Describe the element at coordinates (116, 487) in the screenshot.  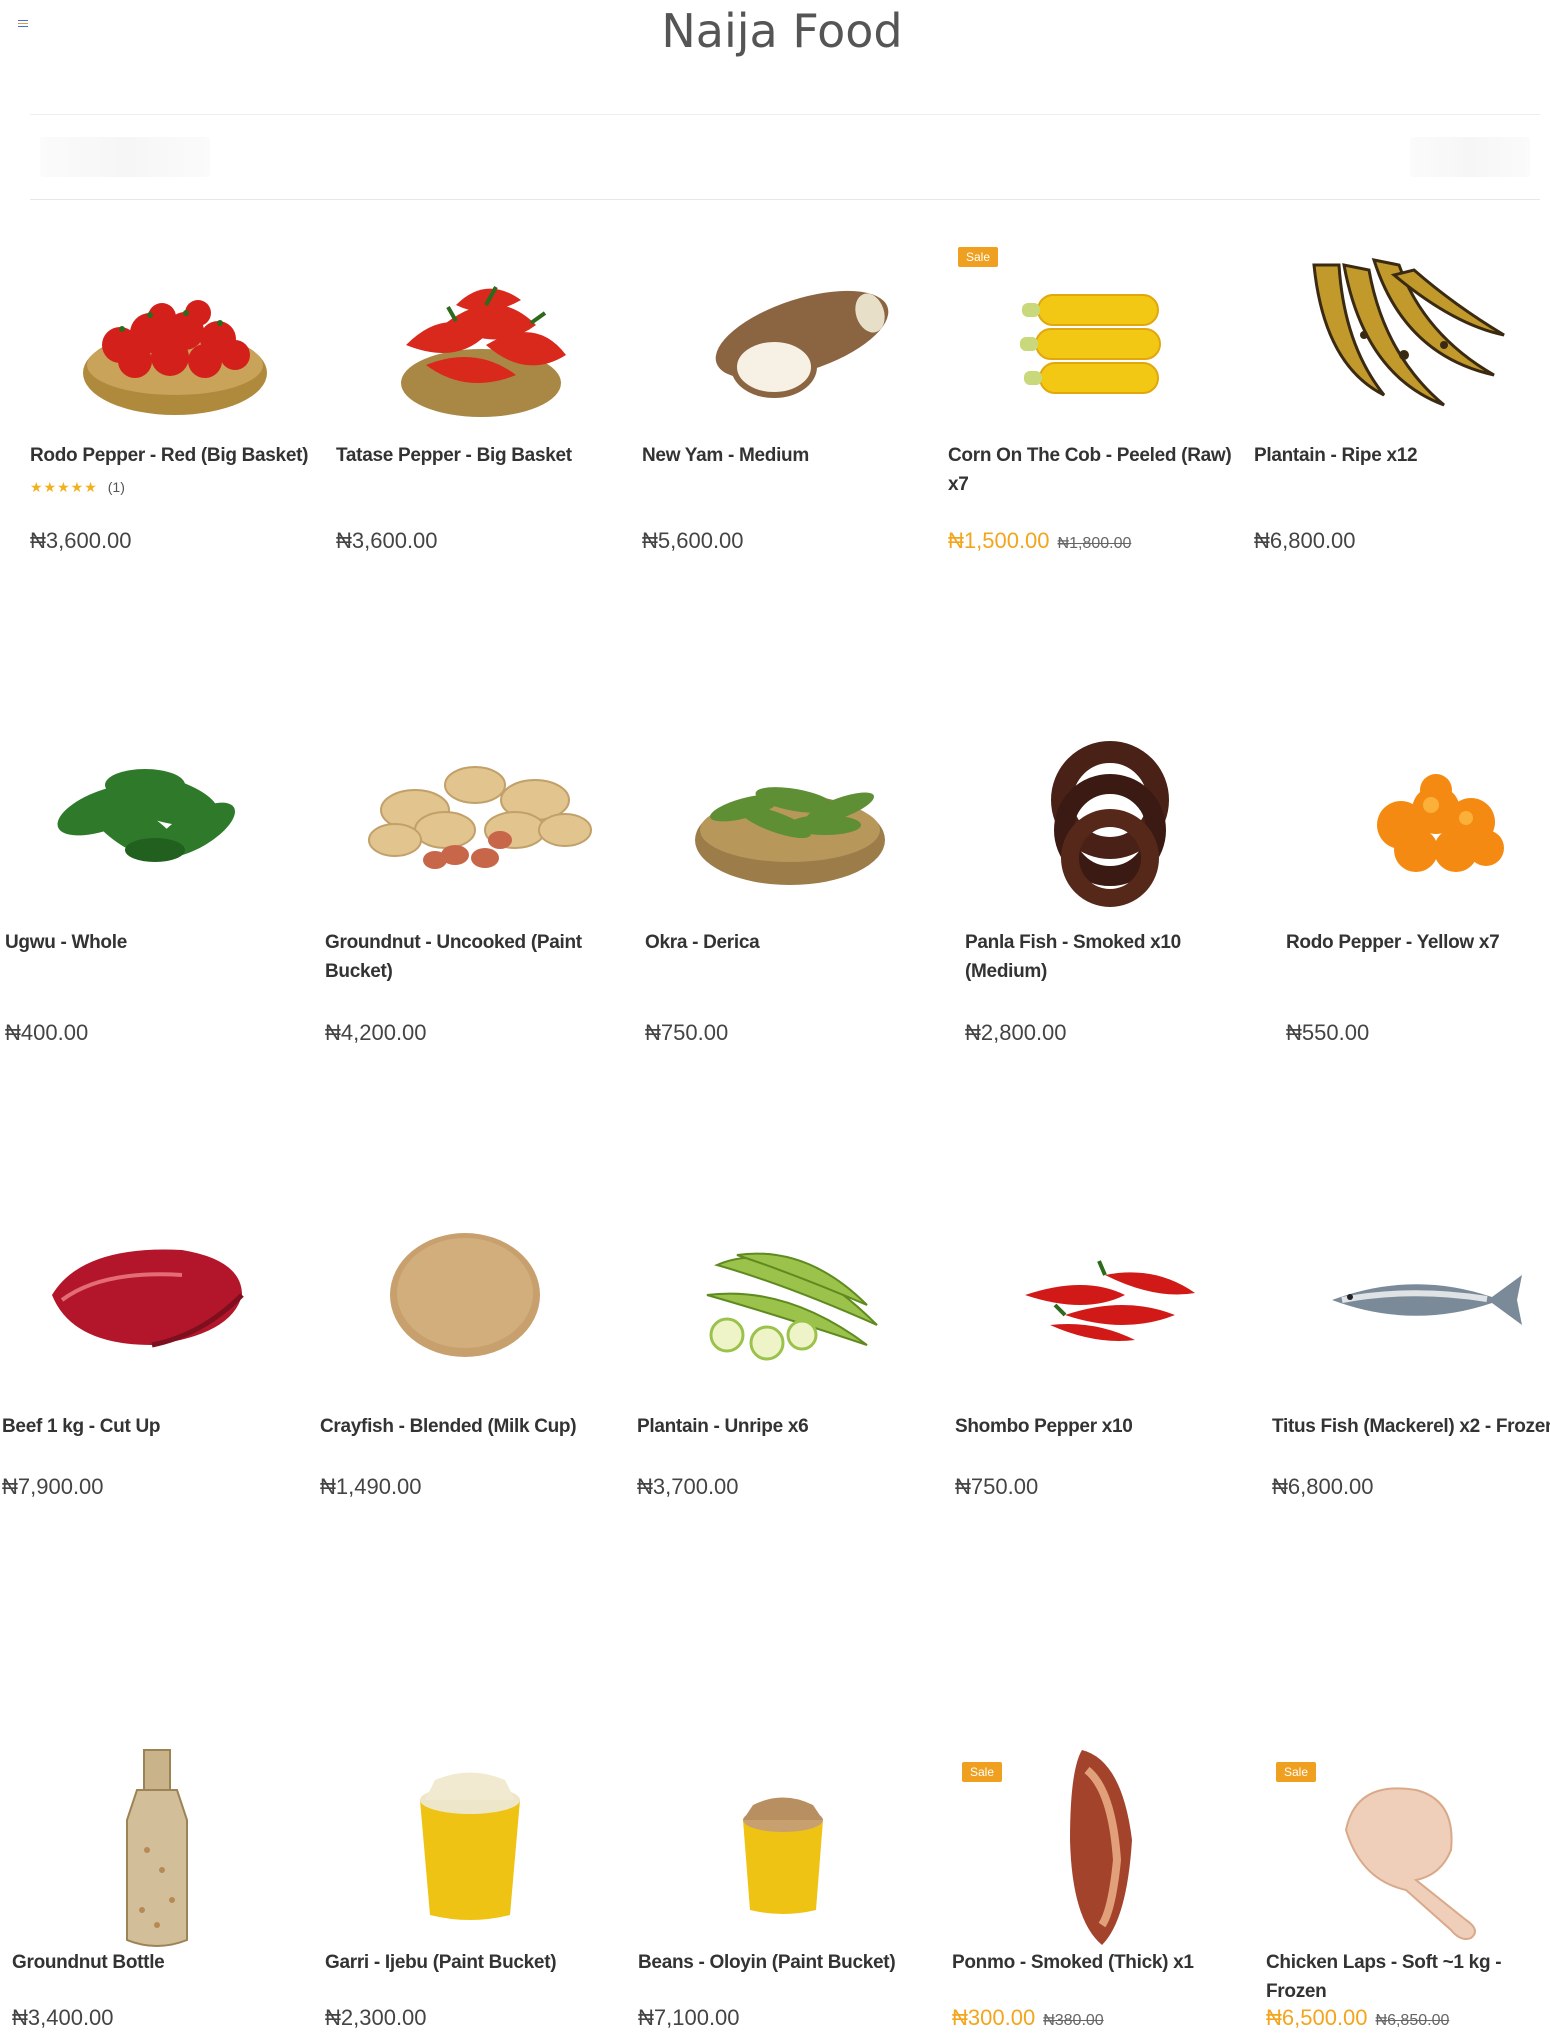
I see `rating-count: (1)` at that location.